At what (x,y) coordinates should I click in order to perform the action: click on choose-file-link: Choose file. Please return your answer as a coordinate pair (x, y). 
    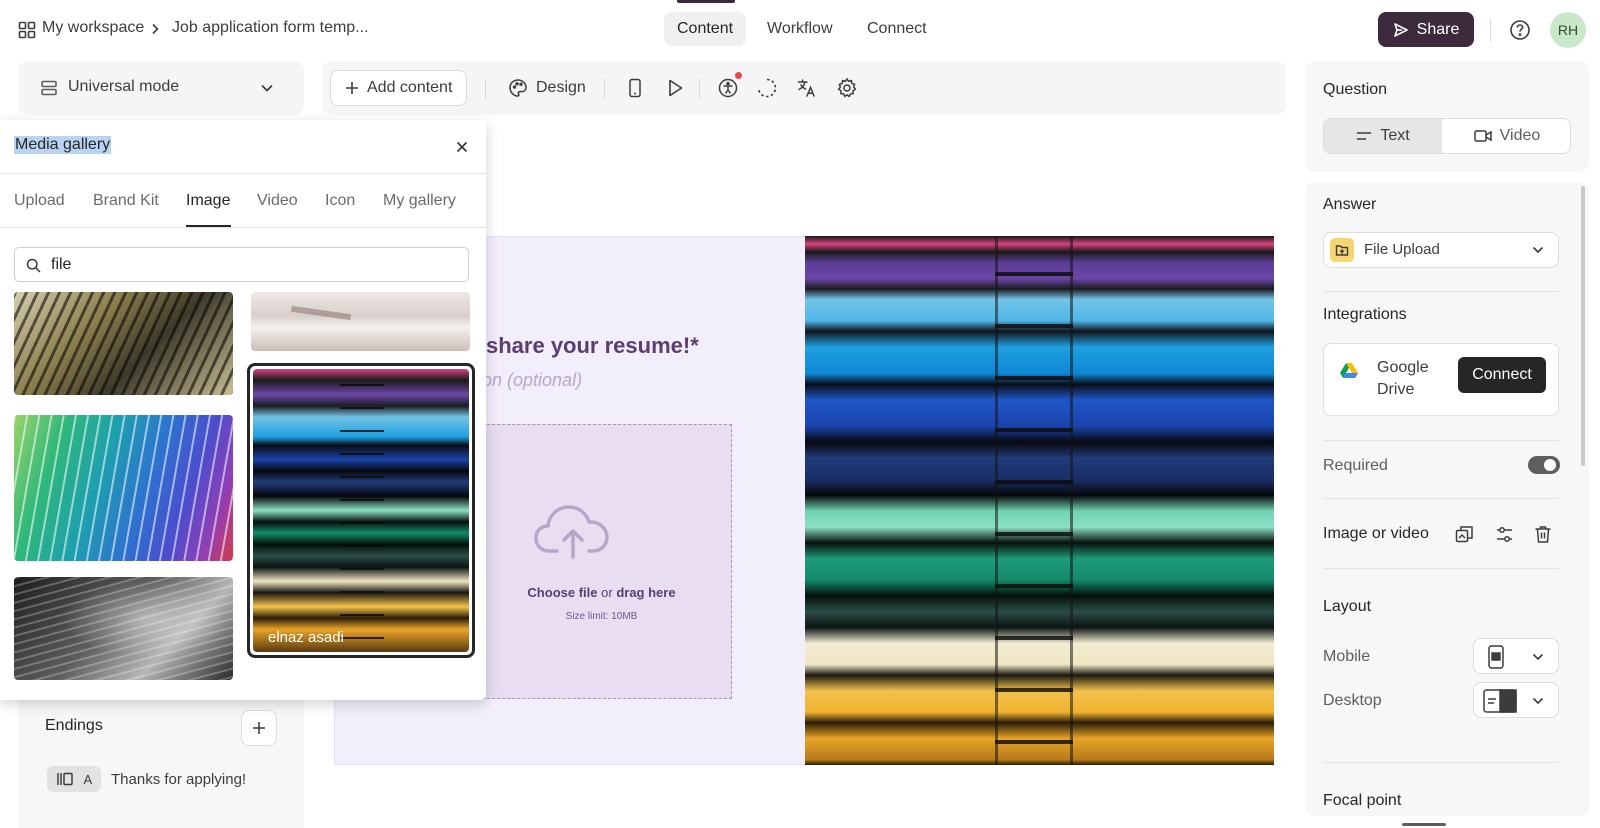
    Looking at the image, I should click on (562, 592).